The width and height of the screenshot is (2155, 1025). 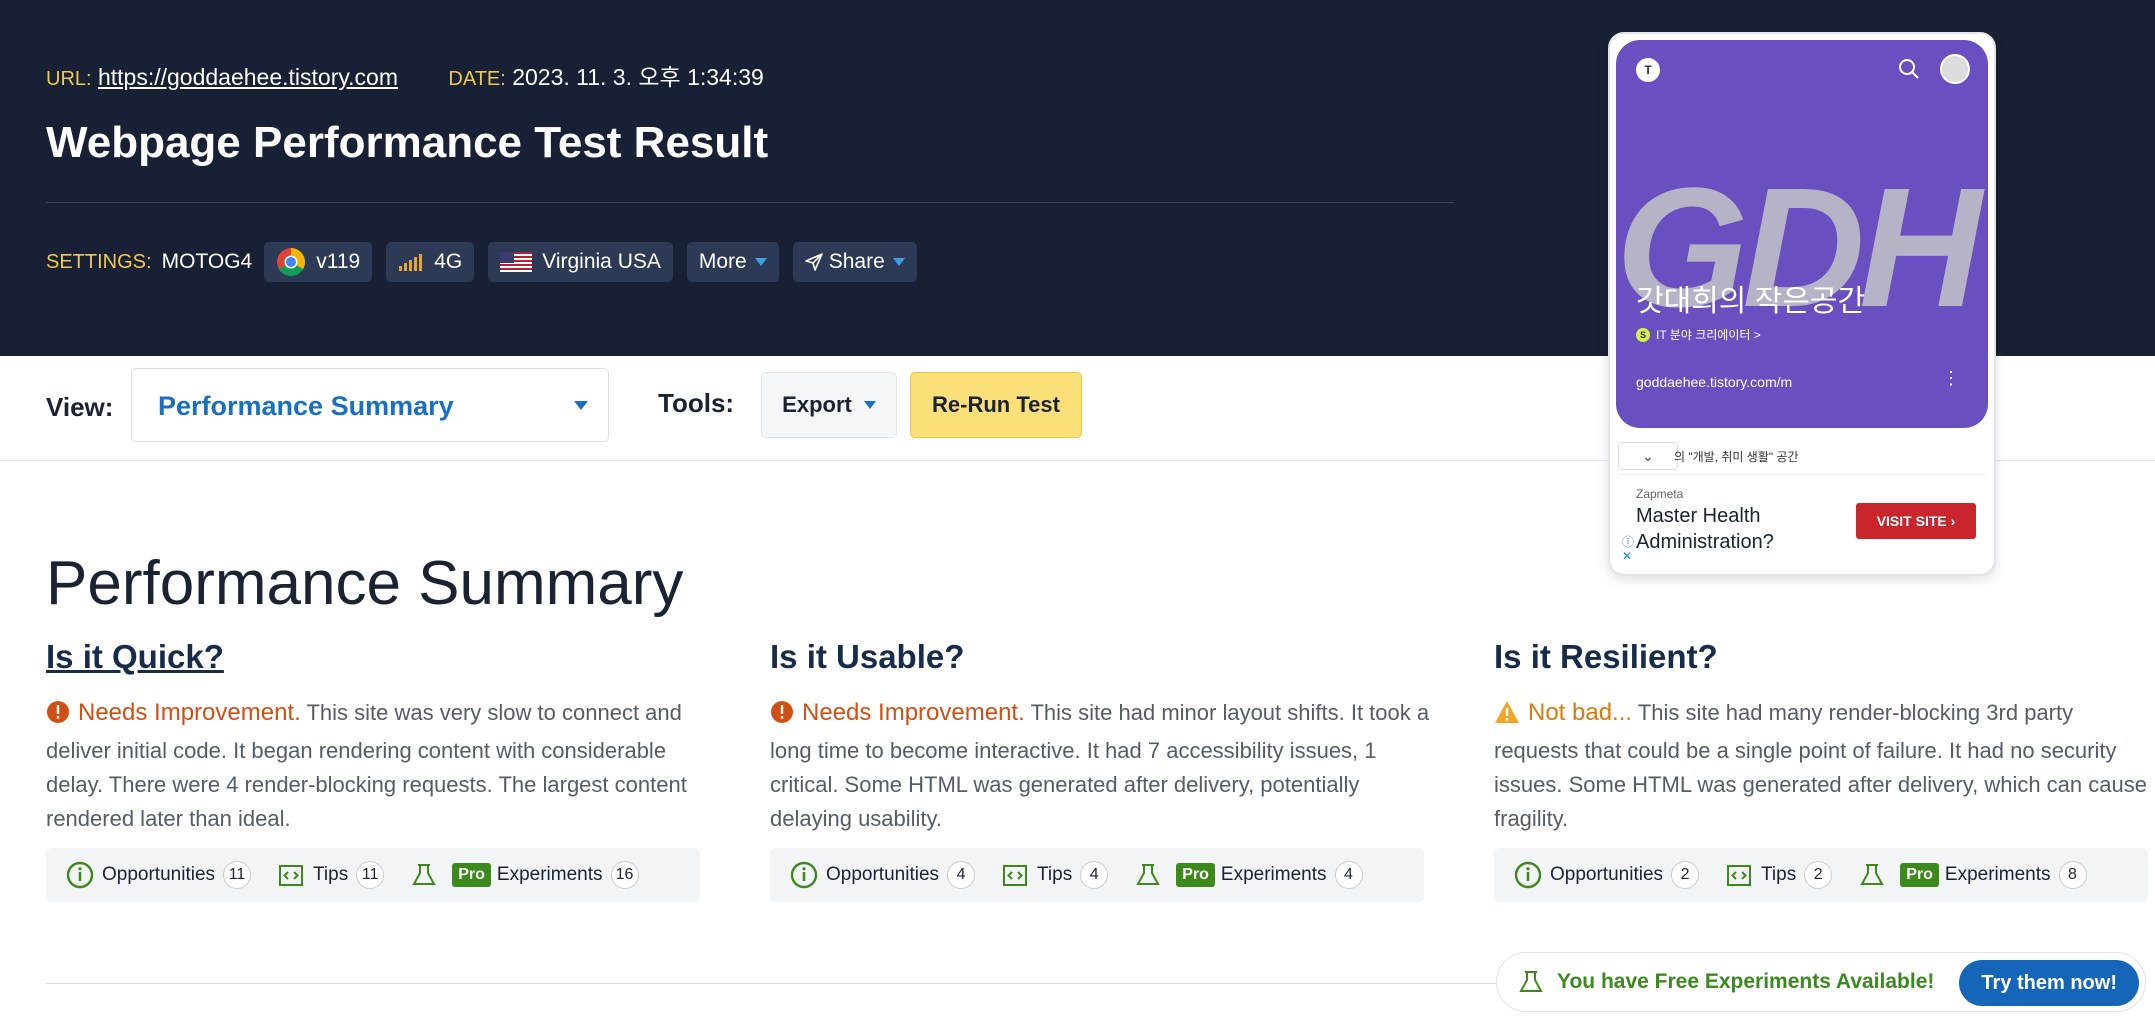 I want to click on location-chip: Virginia USA, so click(x=580, y=262).